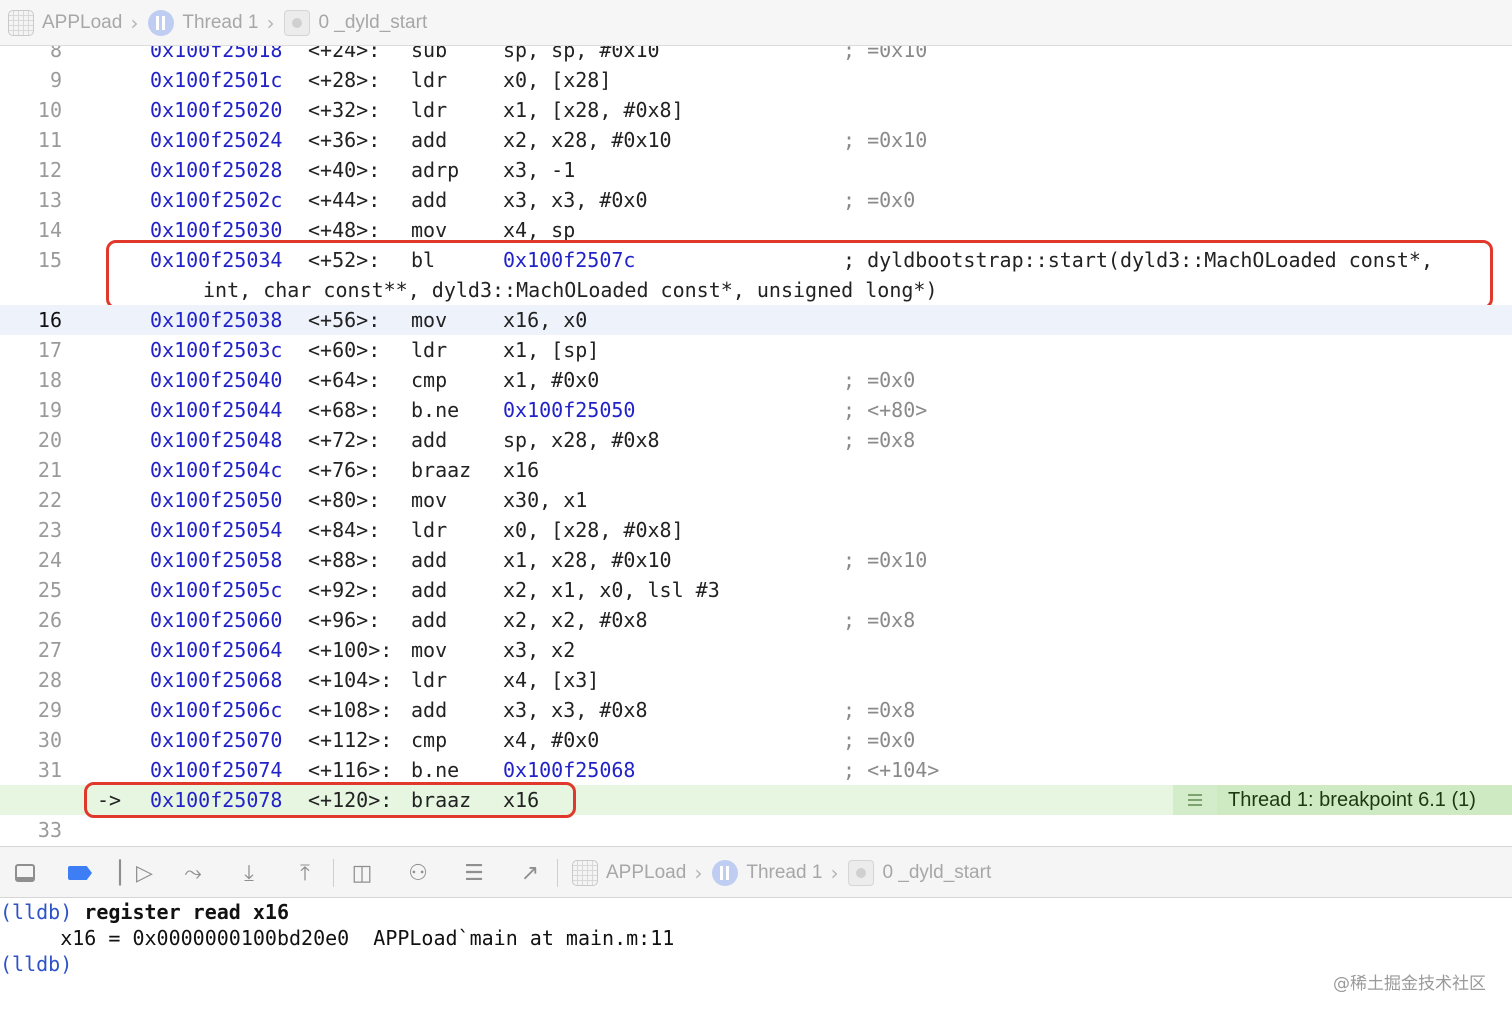 Image resolution: width=1512 pixels, height=1018 pixels. Describe the element at coordinates (344, 590) in the screenshot. I see `instruction-offset: <+92>:` at that location.